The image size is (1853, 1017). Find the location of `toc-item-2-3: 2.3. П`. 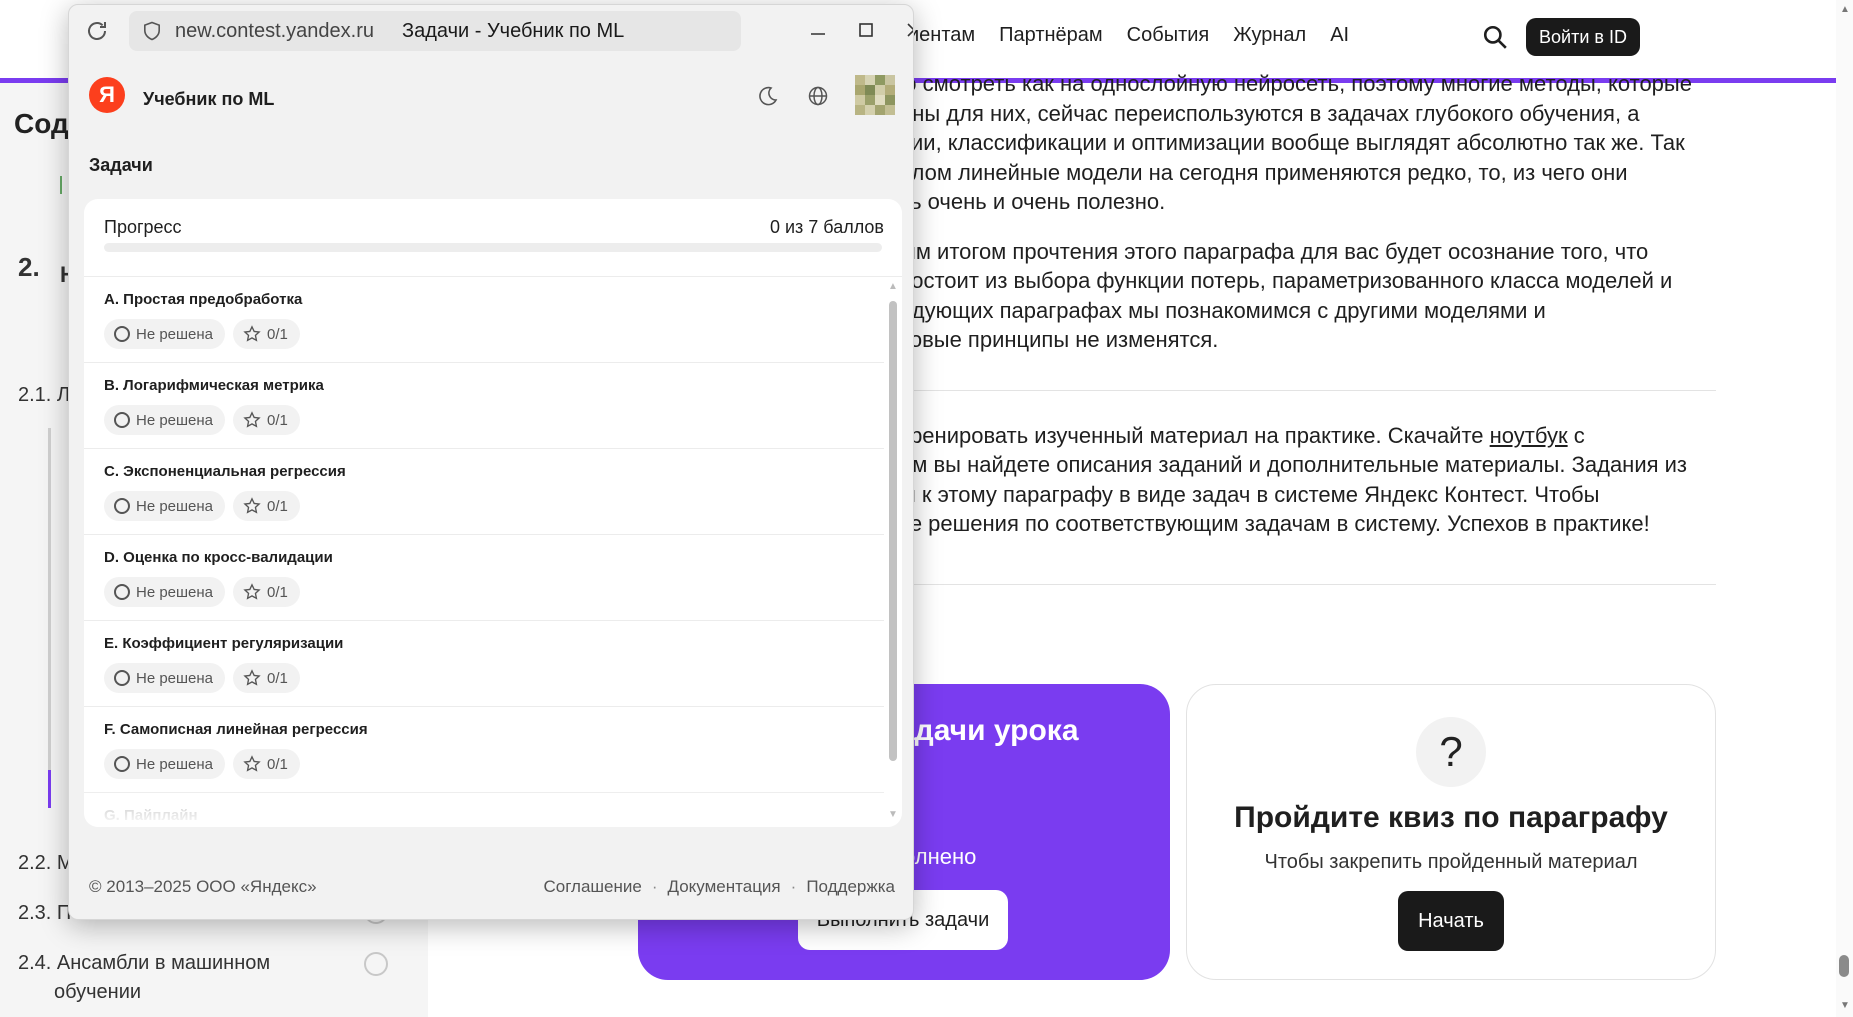

toc-item-2-3: 2.3. П is located at coordinates (44, 913).